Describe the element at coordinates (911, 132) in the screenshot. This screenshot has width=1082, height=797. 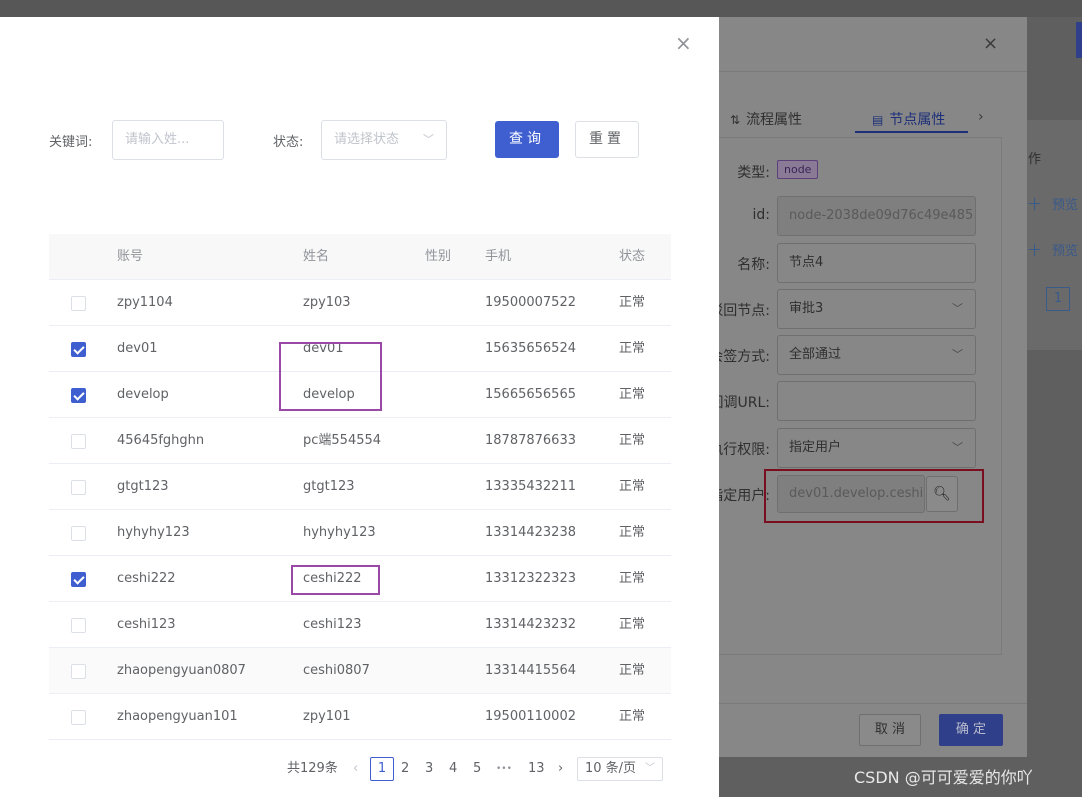
I see `active-tab-underline` at that location.